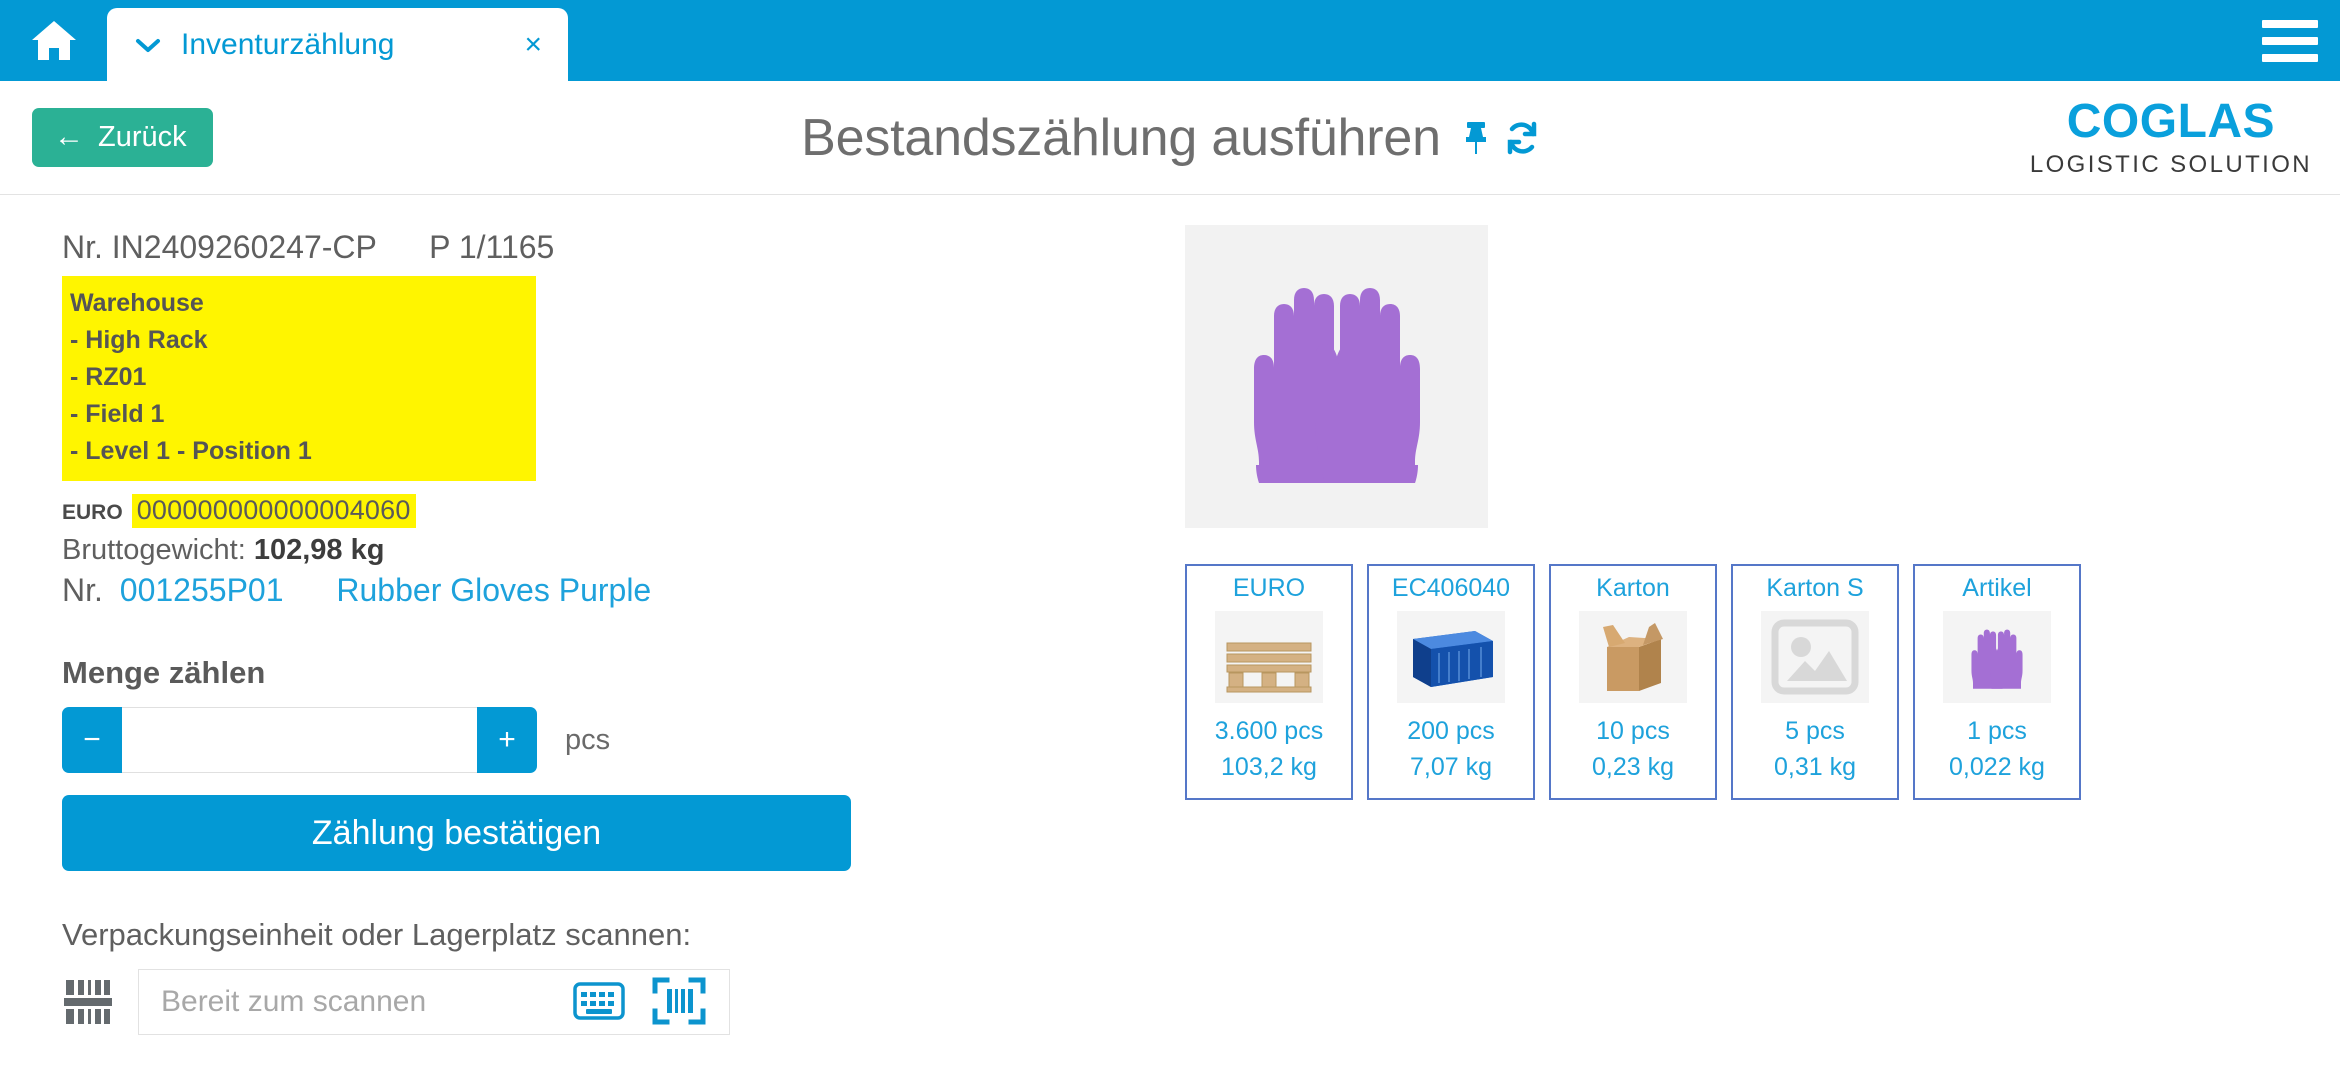 The height and width of the screenshot is (1092, 2340). I want to click on packaging-unit-weight: 7,07 kg, so click(1450, 767).